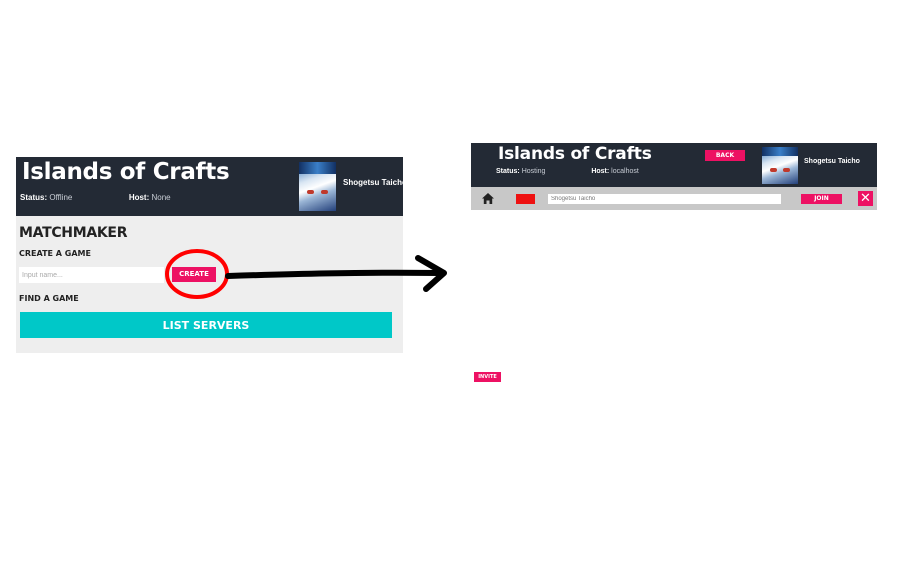 The height and width of the screenshot is (561, 905). Describe the element at coordinates (625, 171) in the screenshot. I see `host-value: localhost` at that location.